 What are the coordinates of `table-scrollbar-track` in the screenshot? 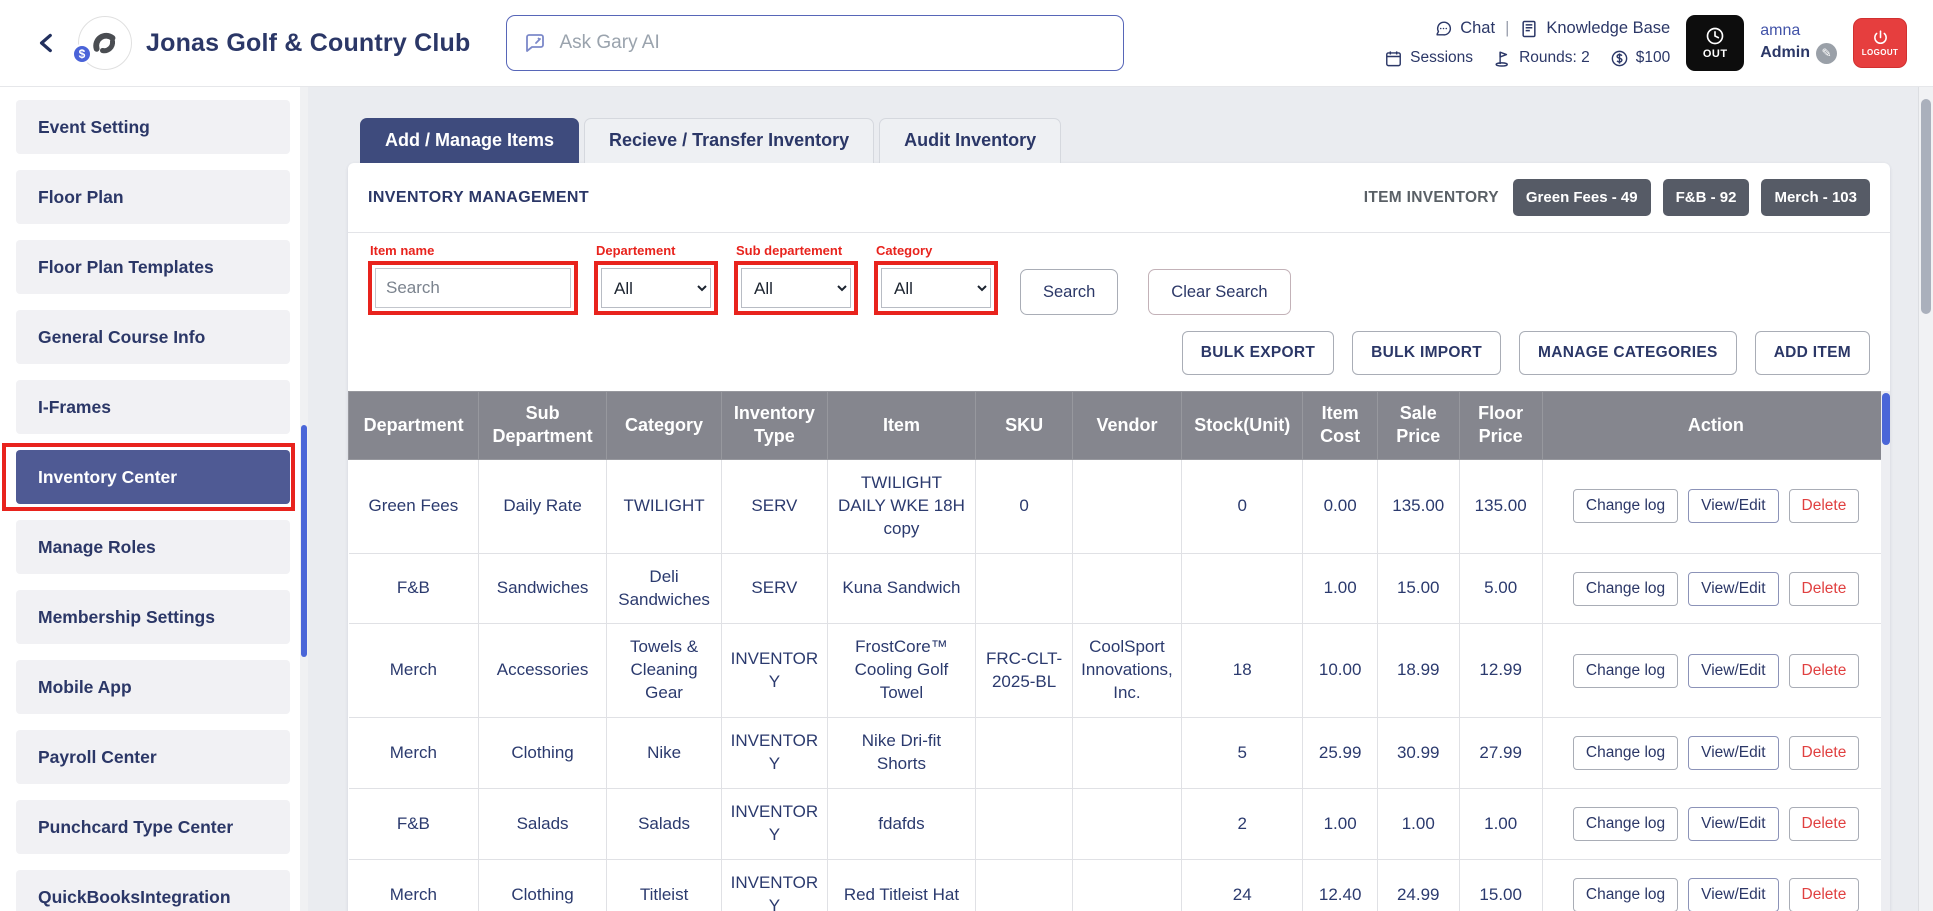 It's located at (1885, 651).